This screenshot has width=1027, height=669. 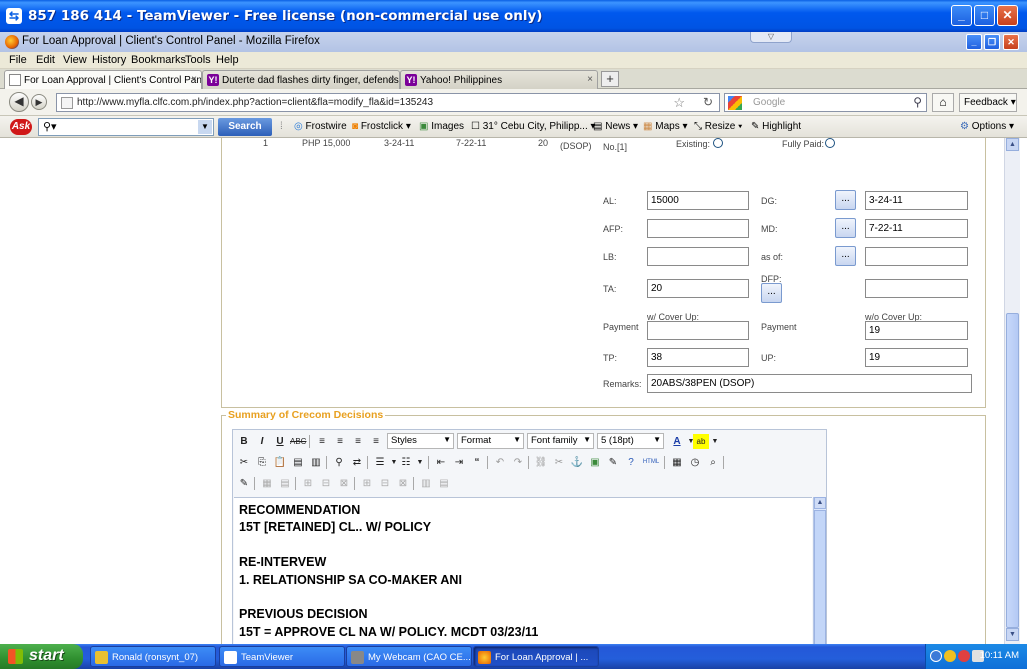 What do you see at coordinates (244, 483) in the screenshot?
I see `edit-icon: ✎` at bounding box center [244, 483].